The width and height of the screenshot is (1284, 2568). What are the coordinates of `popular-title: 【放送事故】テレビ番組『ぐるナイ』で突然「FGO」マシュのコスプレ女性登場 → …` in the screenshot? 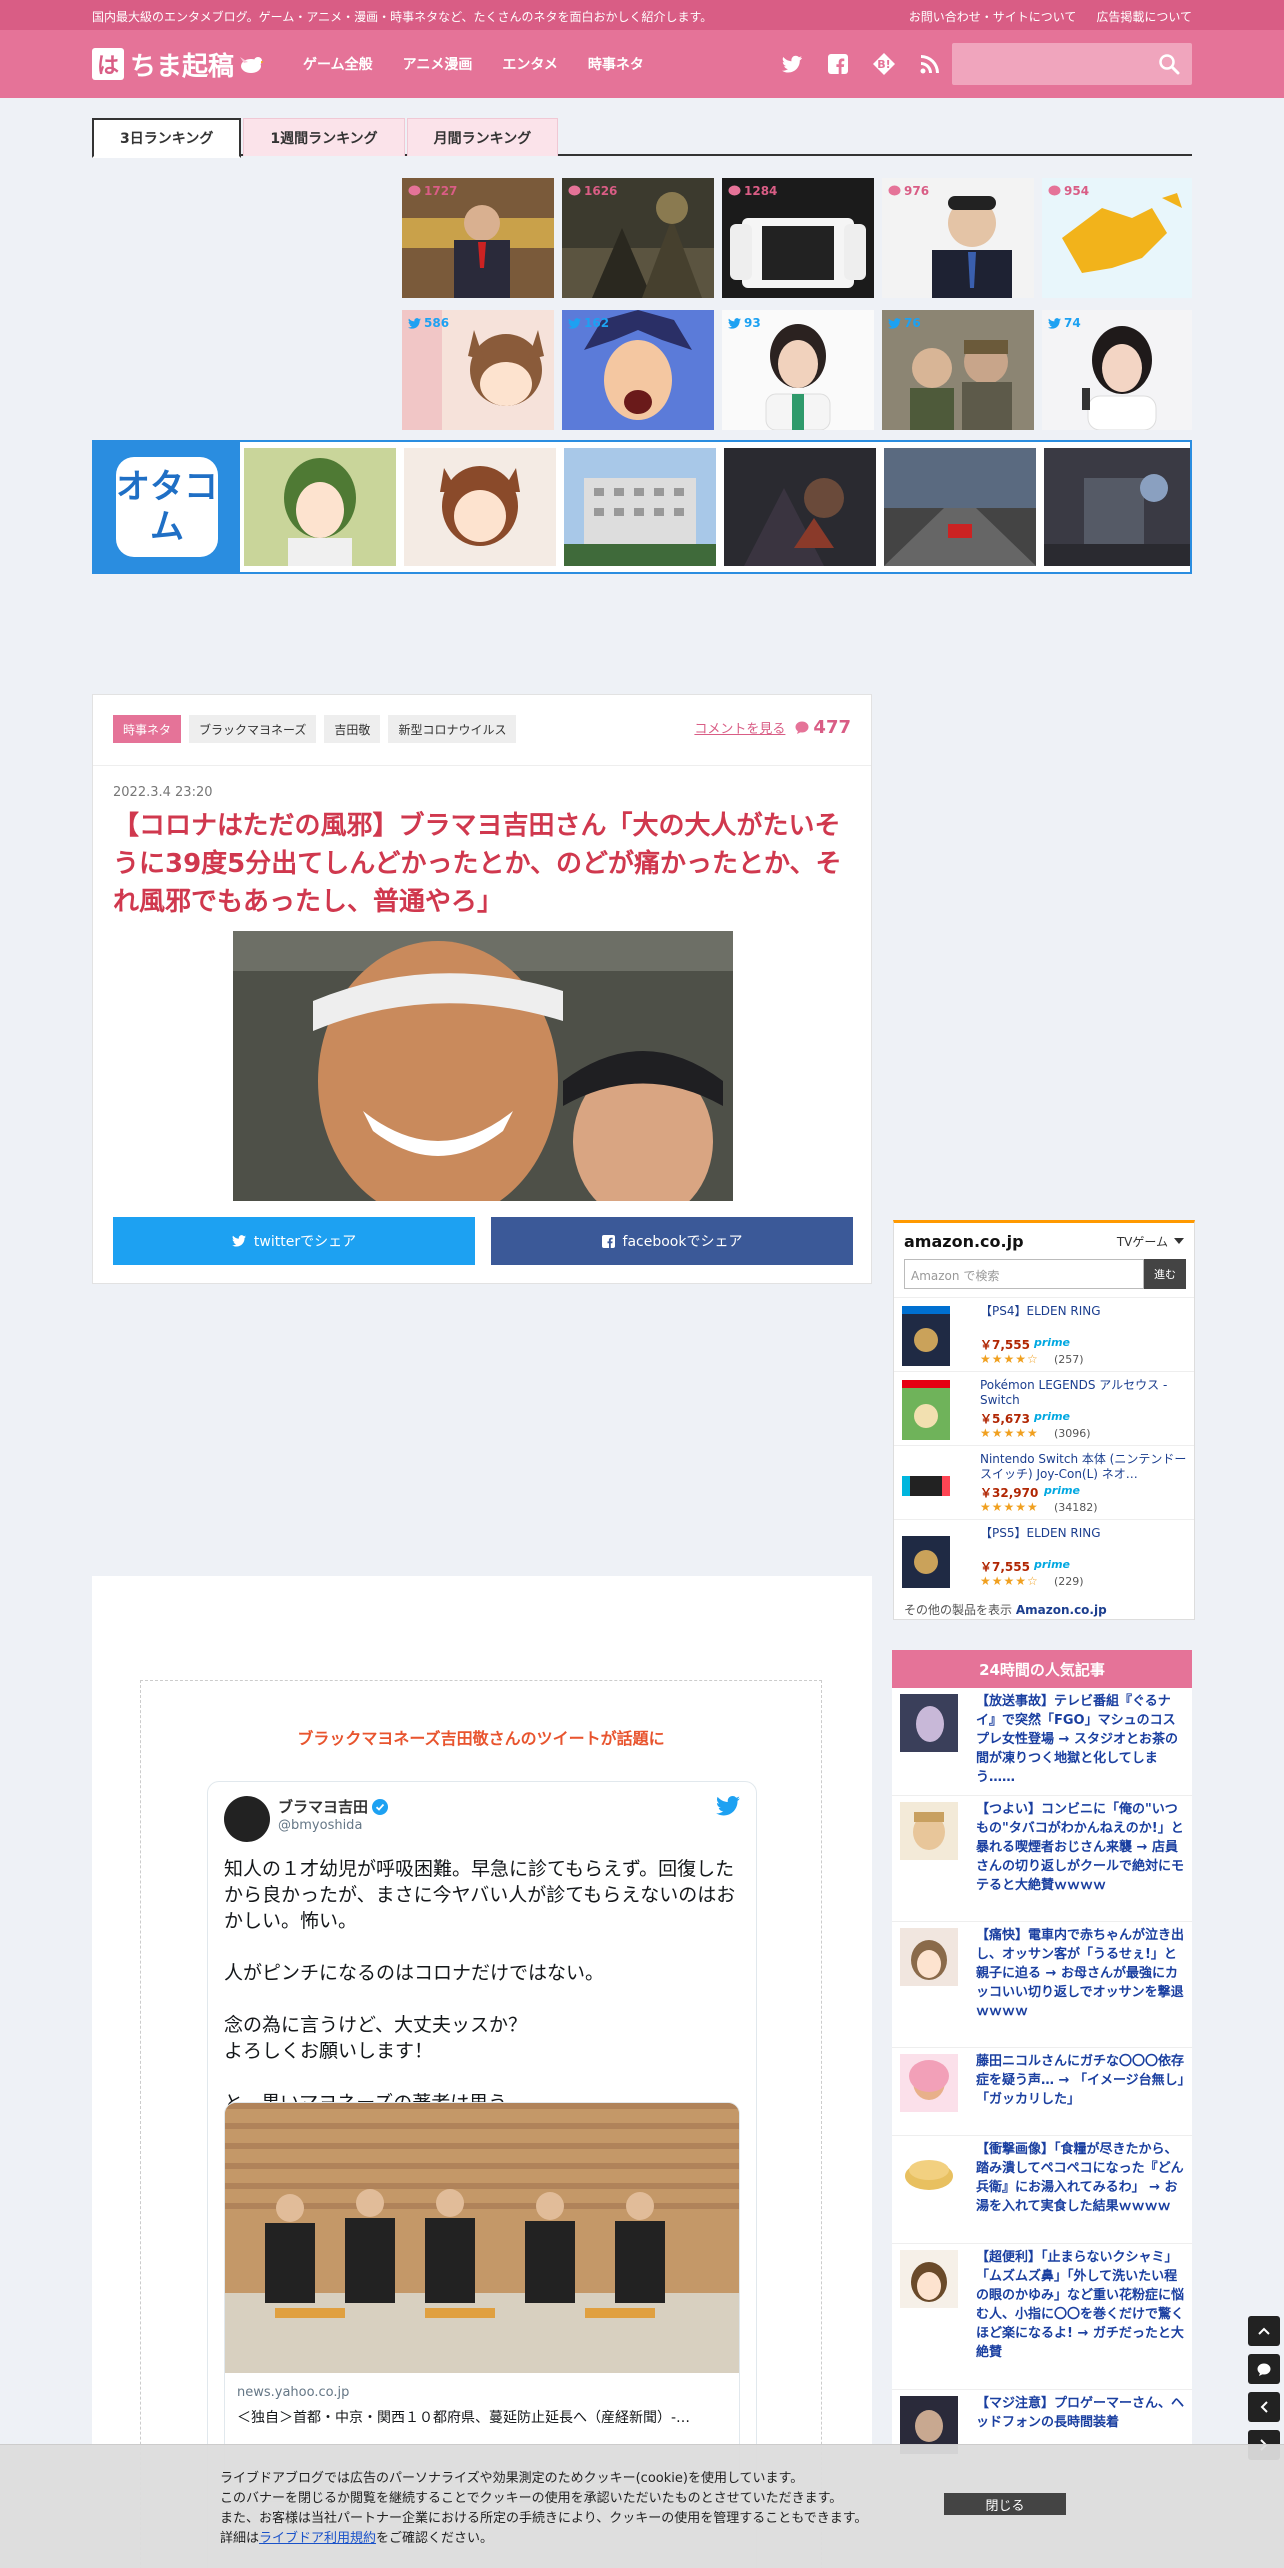 It's located at (1077, 1739).